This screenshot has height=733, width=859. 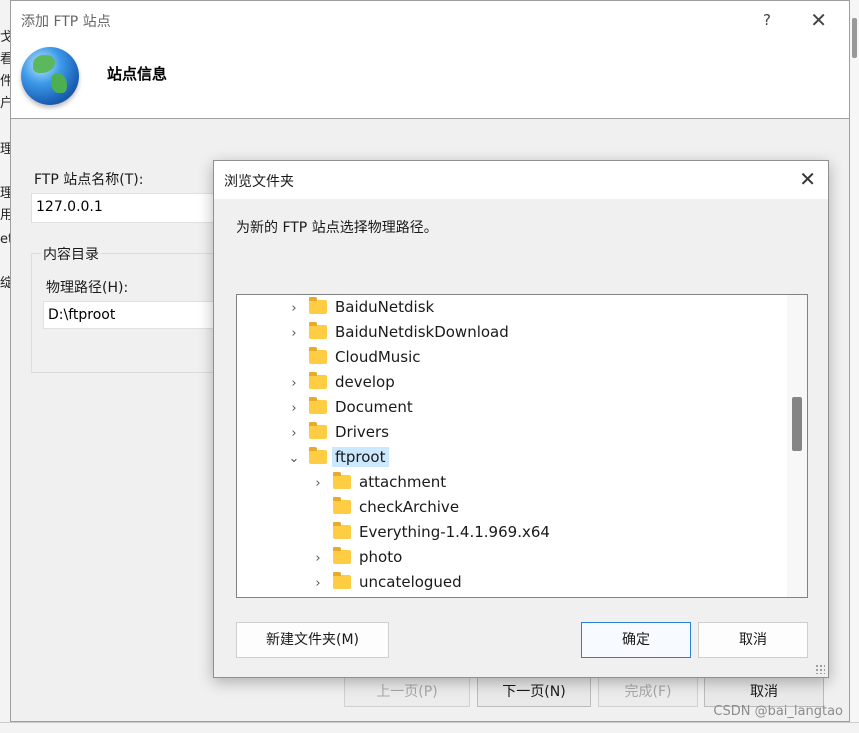 What do you see at coordinates (378, 357) in the screenshot?
I see `tree-item-label: CloudMusic` at bounding box center [378, 357].